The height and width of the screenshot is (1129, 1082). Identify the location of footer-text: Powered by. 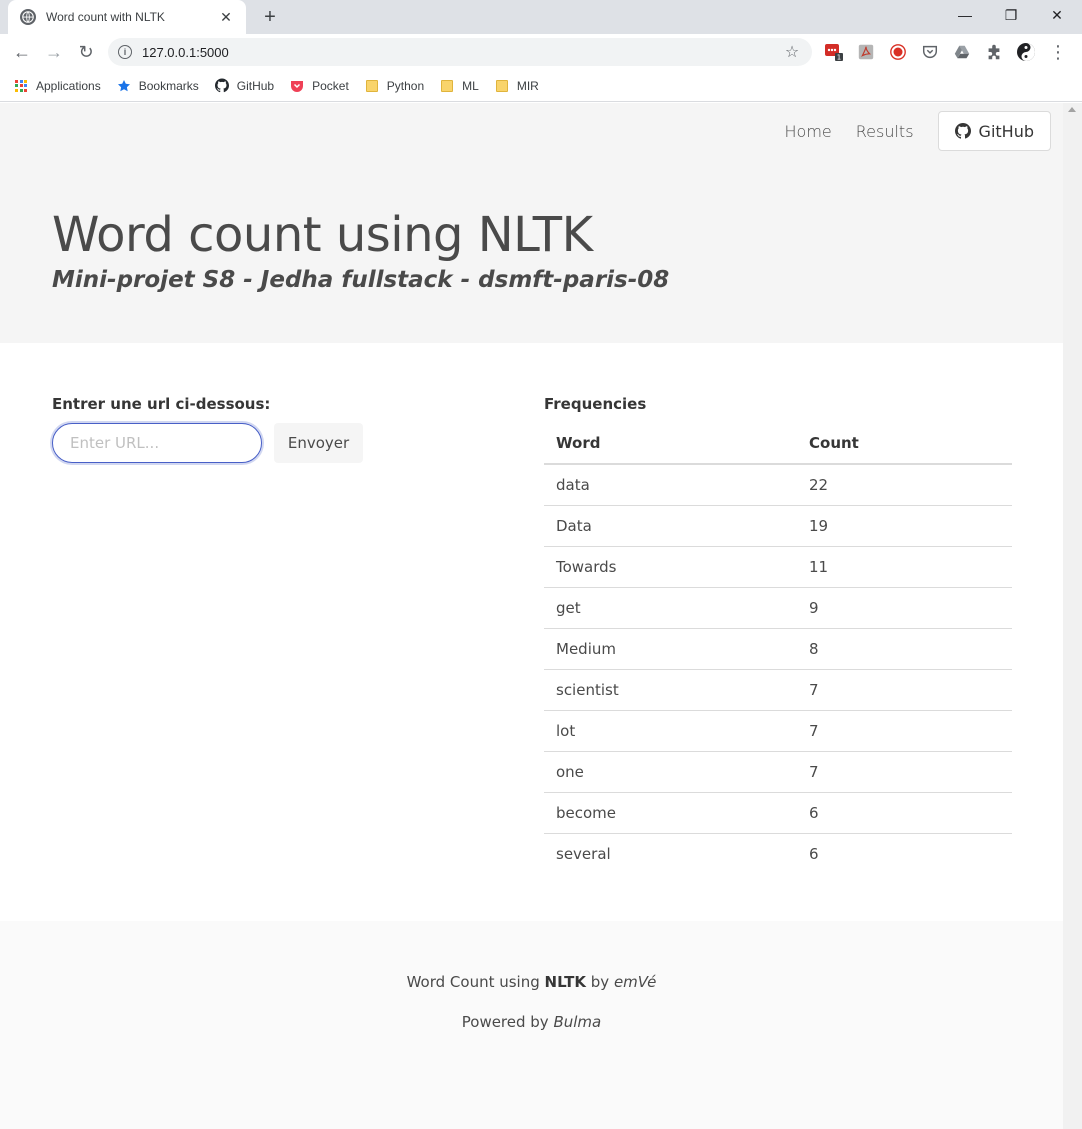
(507, 1022).